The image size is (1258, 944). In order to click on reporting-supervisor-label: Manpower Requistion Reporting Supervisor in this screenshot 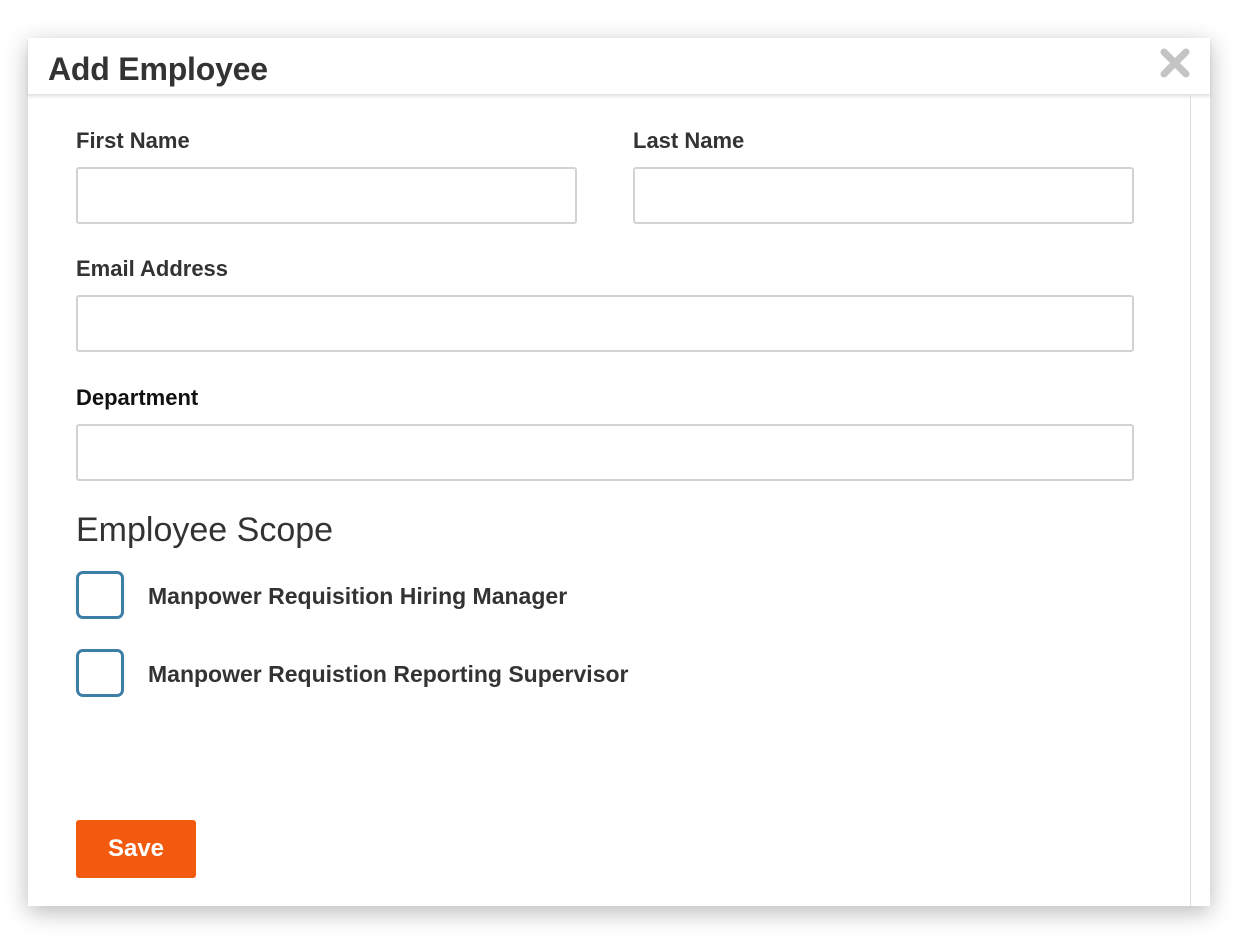, I will do `click(388, 674)`.